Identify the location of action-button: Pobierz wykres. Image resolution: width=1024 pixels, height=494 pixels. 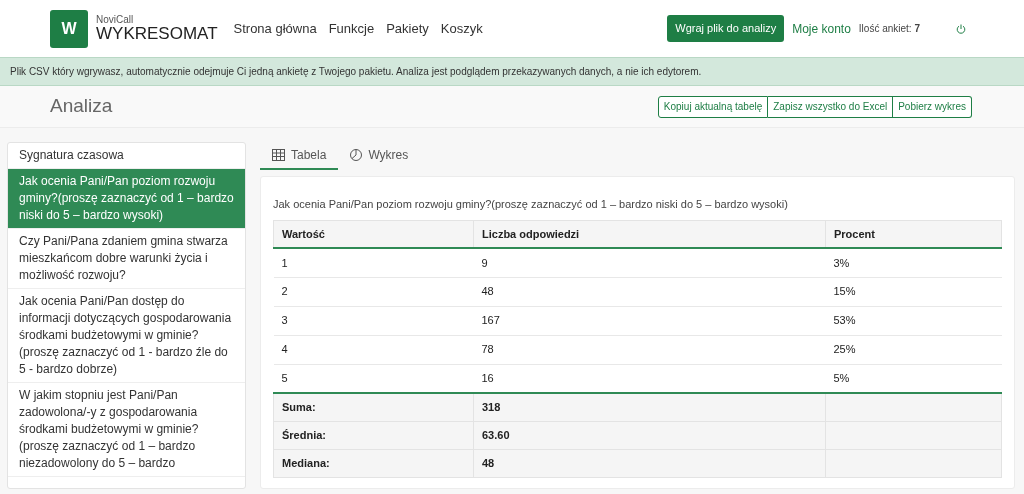
(932, 106).